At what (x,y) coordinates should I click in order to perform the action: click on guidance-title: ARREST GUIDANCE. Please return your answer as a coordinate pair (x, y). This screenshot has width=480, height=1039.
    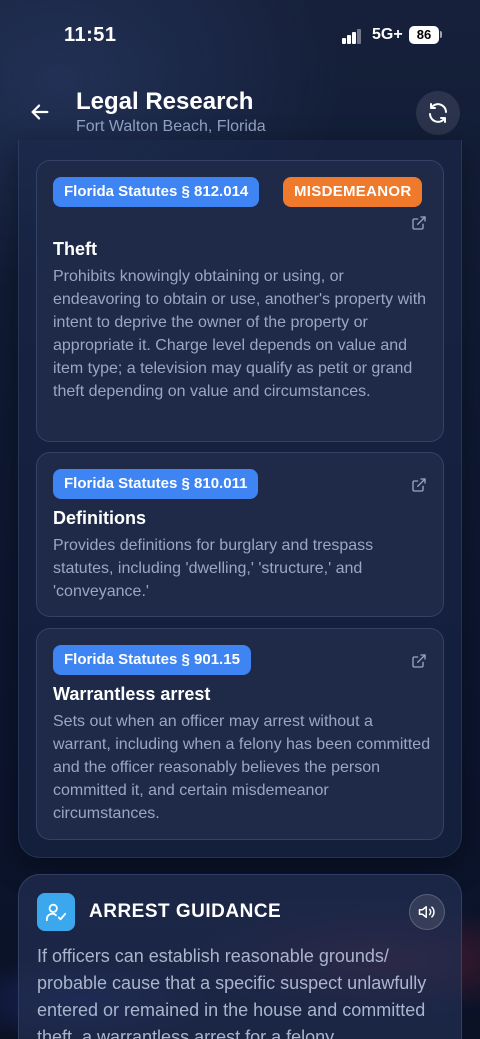
    Looking at the image, I should click on (185, 911).